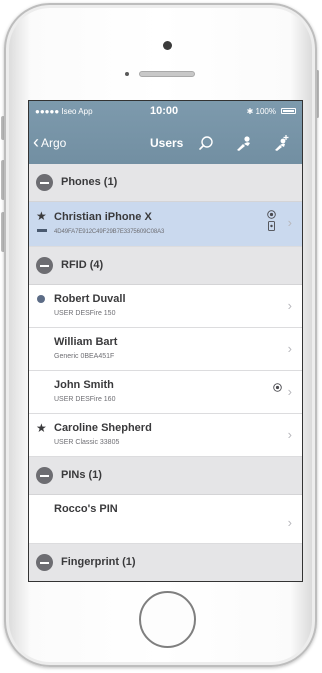  I want to click on nav-bar: ‹ Argo Users, so click(165, 142).